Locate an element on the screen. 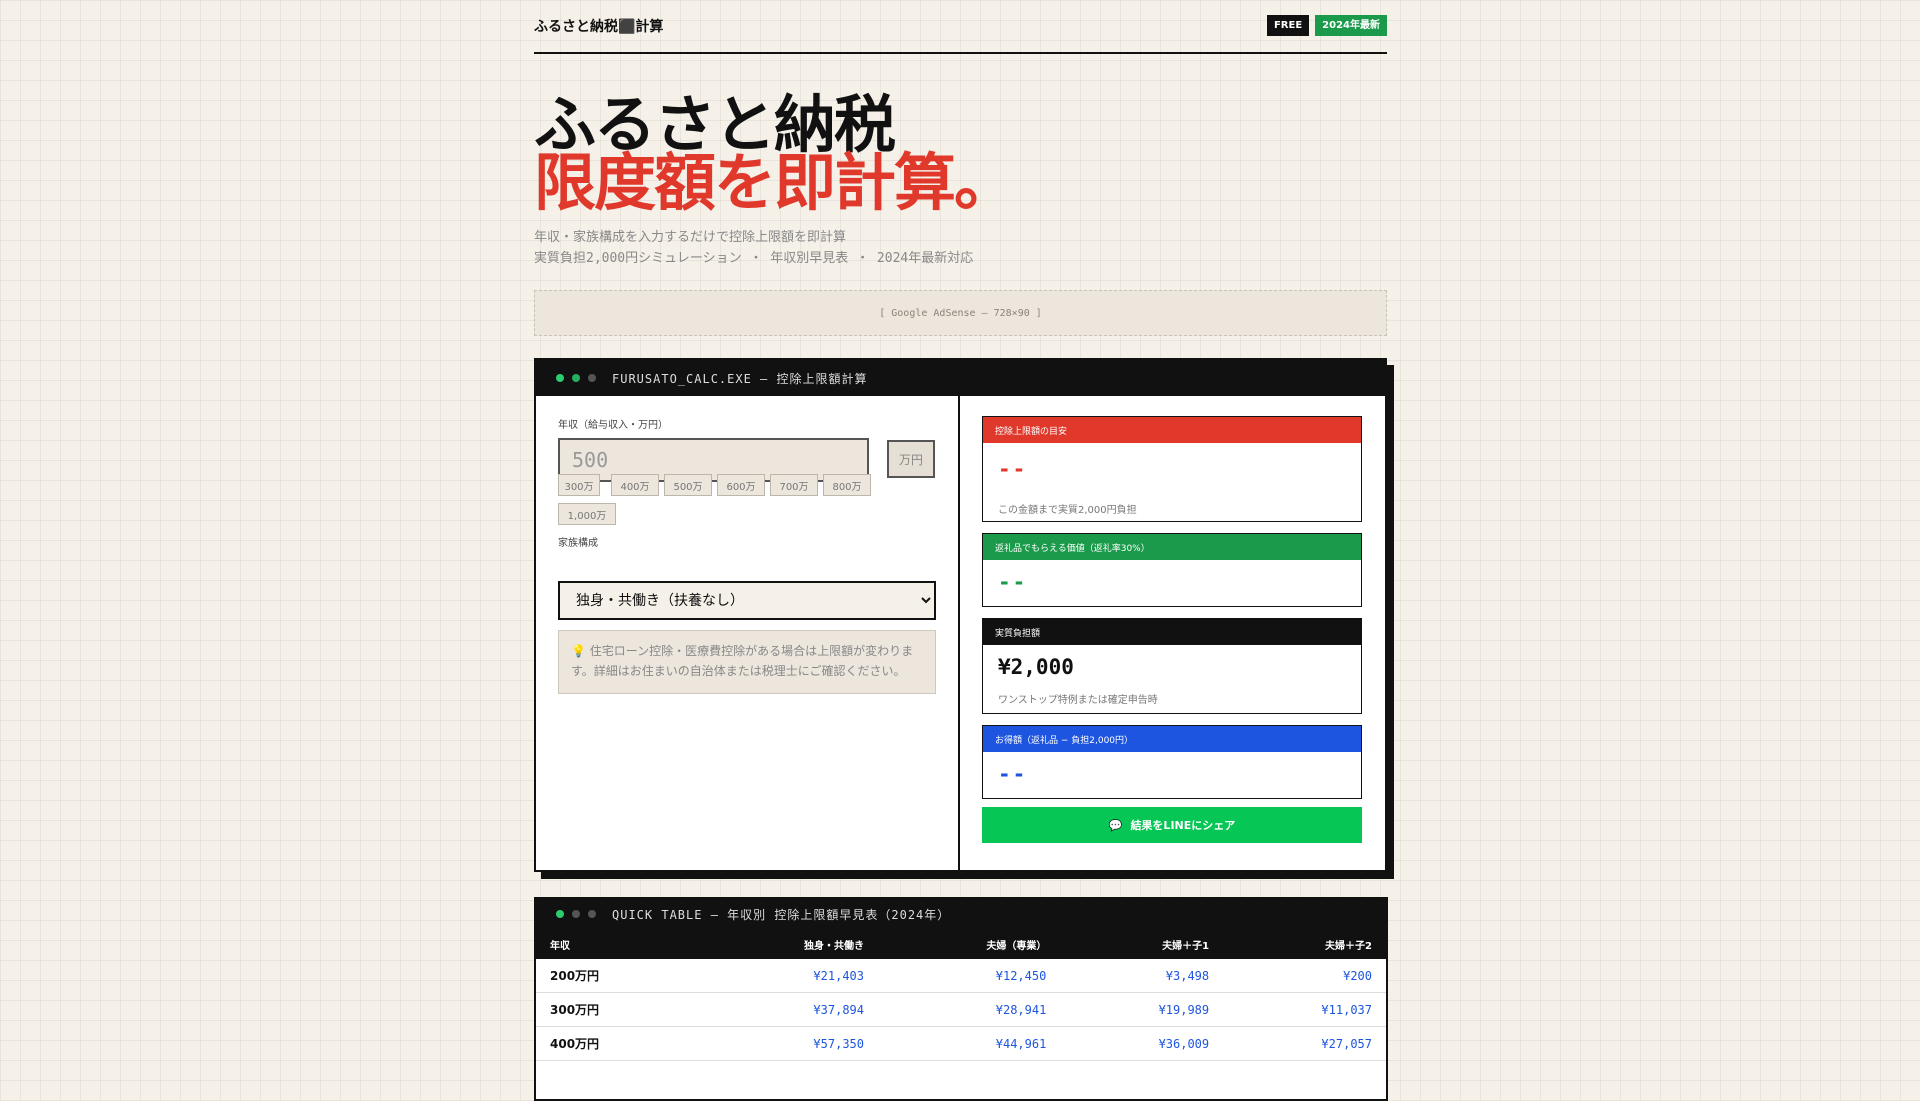 Image resolution: width=1920 pixels, height=1101 pixels. quick-chip-500: 500万 is located at coordinates (688, 485).